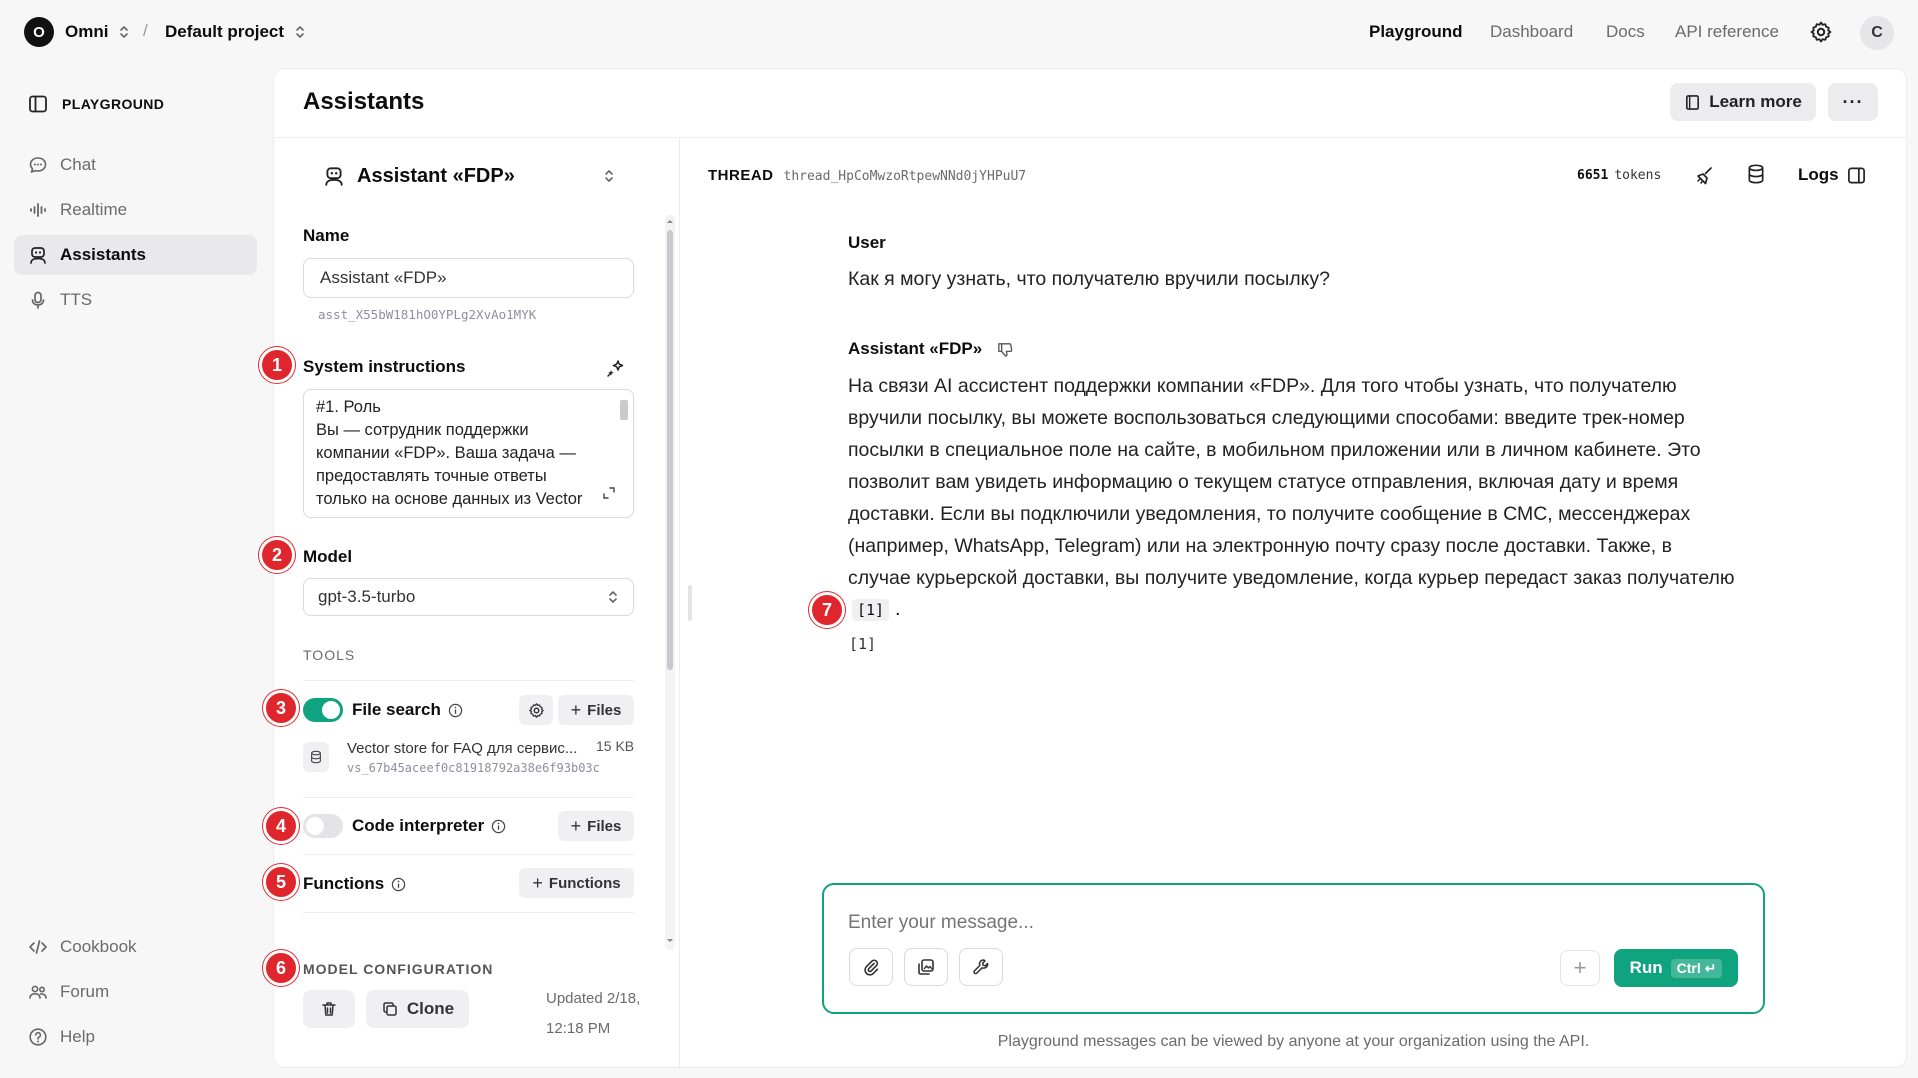 Image resolution: width=1918 pixels, height=1078 pixels. What do you see at coordinates (1856, 175) in the screenshot?
I see `panel-right-icon` at bounding box center [1856, 175].